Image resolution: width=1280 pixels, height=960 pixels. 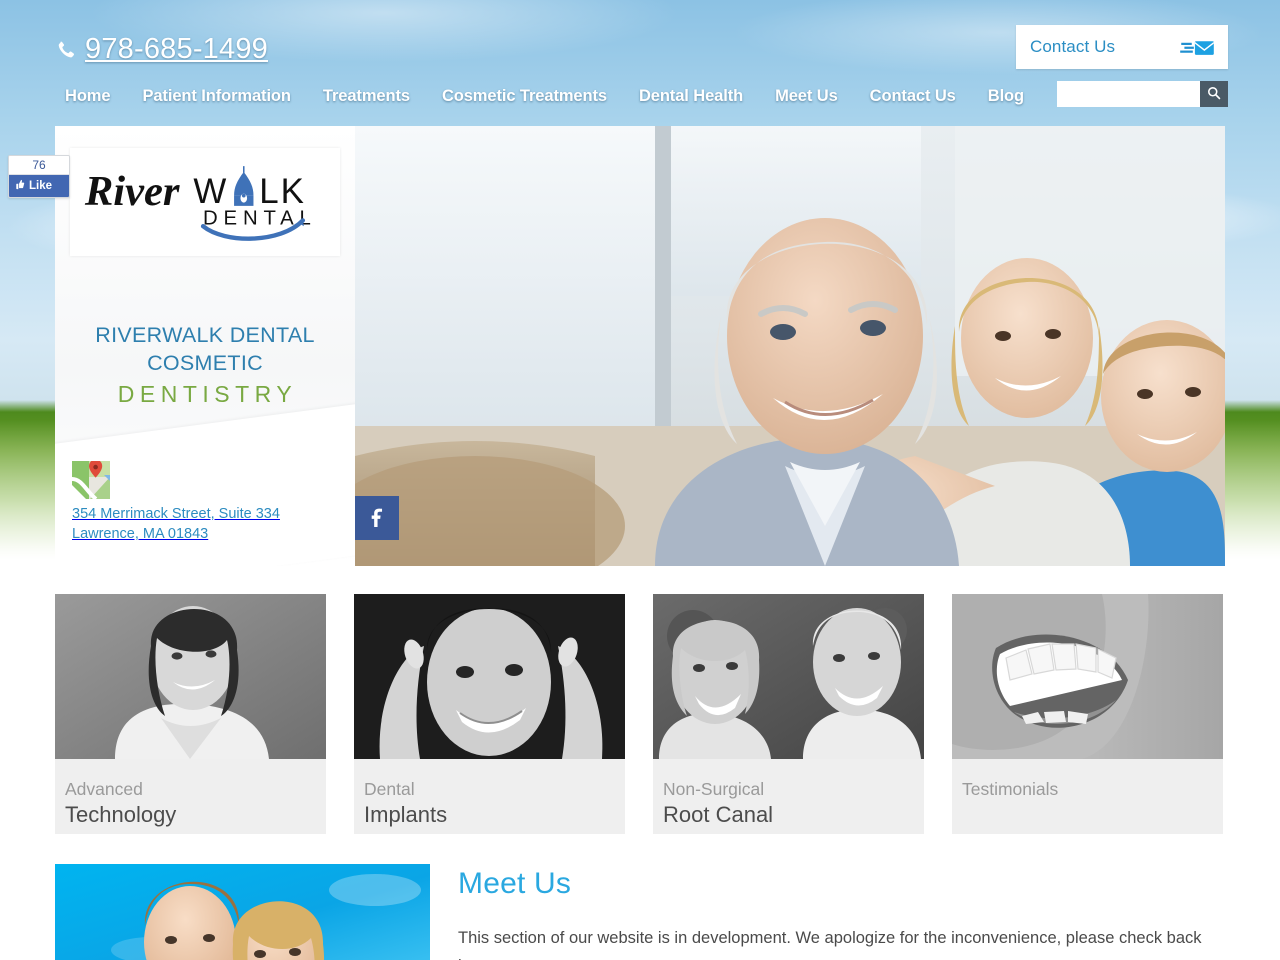 I want to click on facebook-like-widget: 76 Like, so click(x=39, y=176).